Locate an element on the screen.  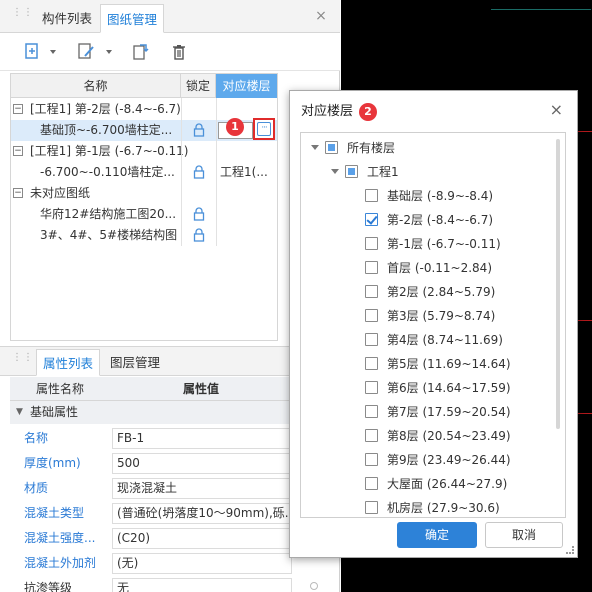
floor-item: 第7层 (17.59~20.54) is located at coordinates (426, 412).